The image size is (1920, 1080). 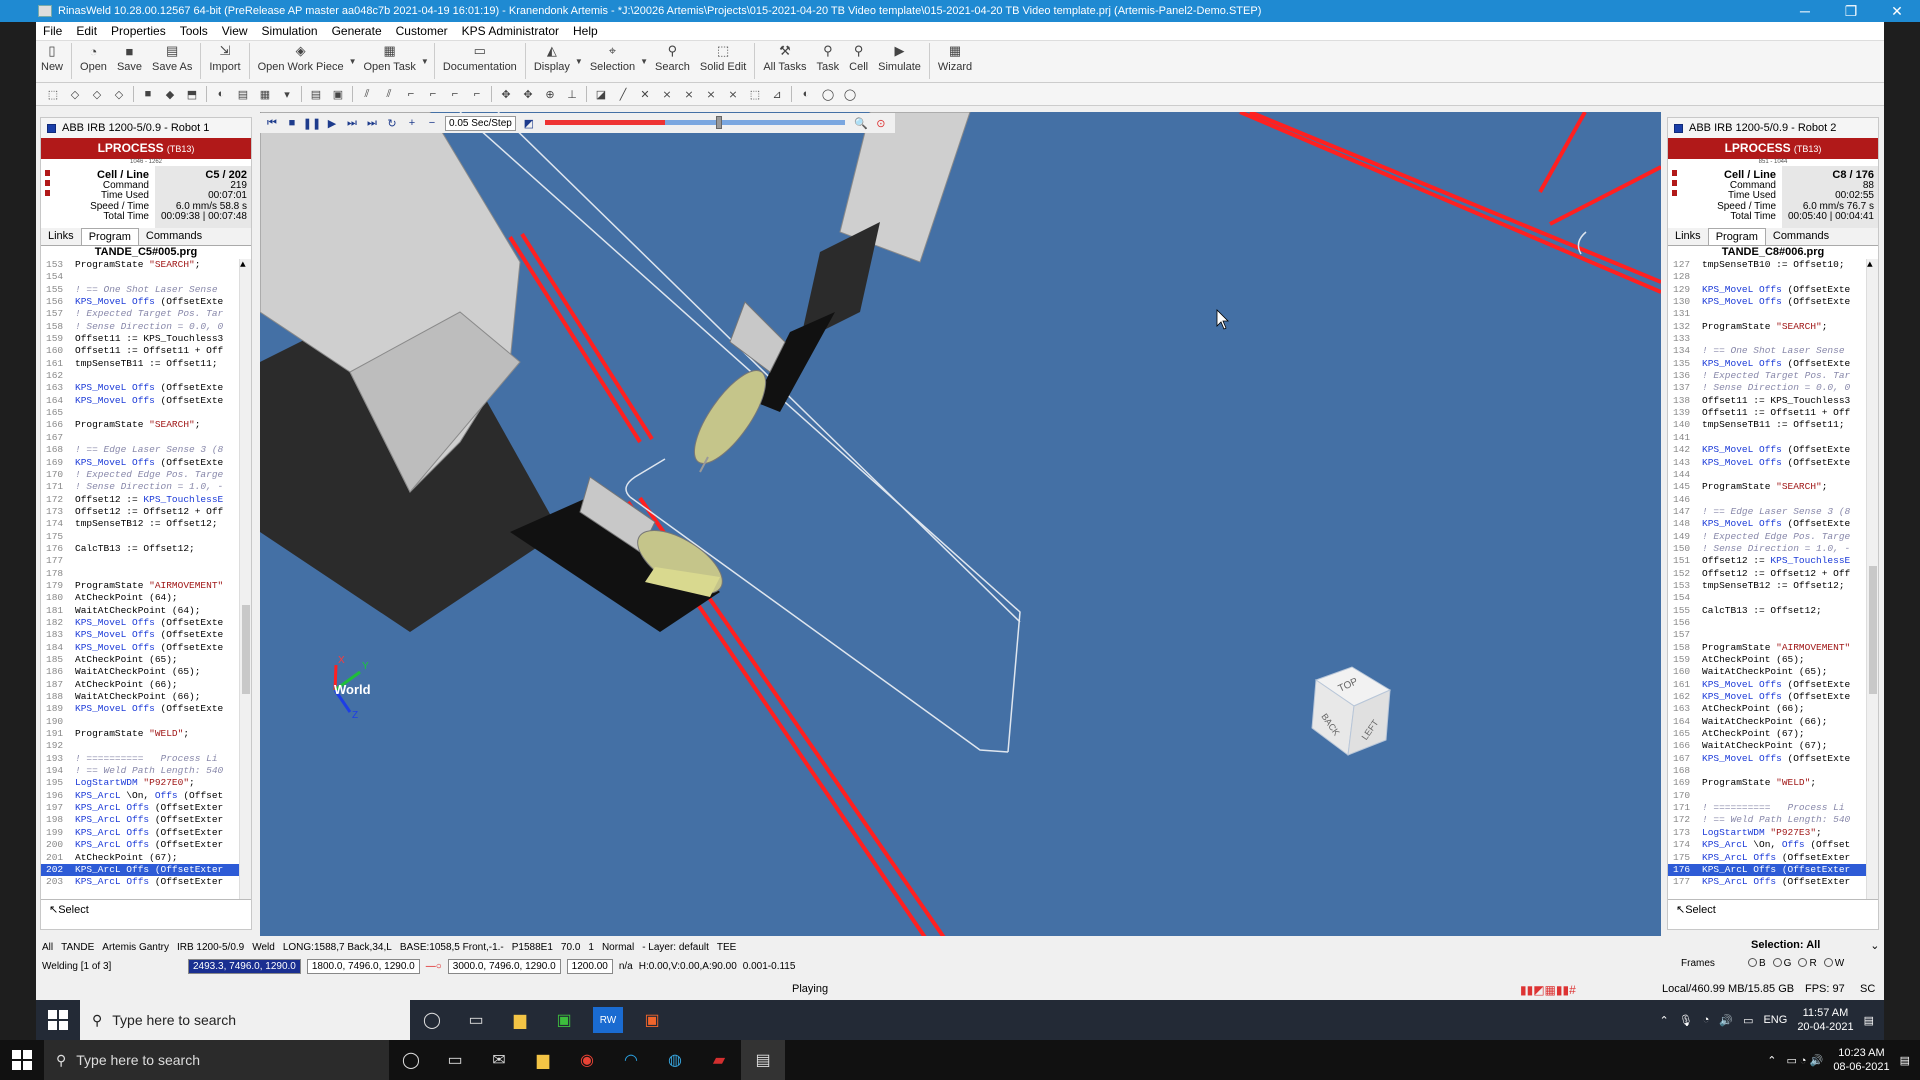 I want to click on pdf-reader-icon: ▰, so click(x=719, y=1060).